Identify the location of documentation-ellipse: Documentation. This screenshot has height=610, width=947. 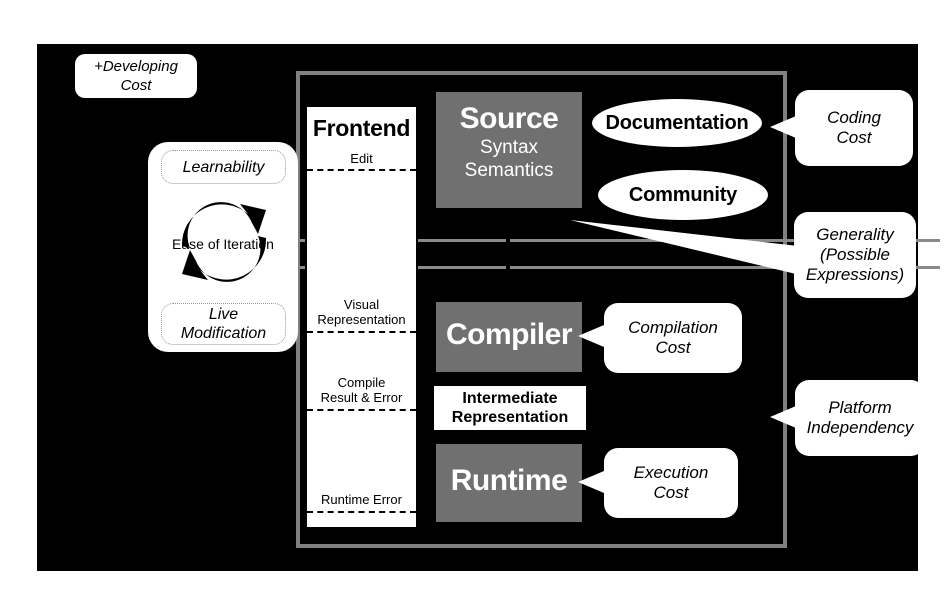
(677, 123).